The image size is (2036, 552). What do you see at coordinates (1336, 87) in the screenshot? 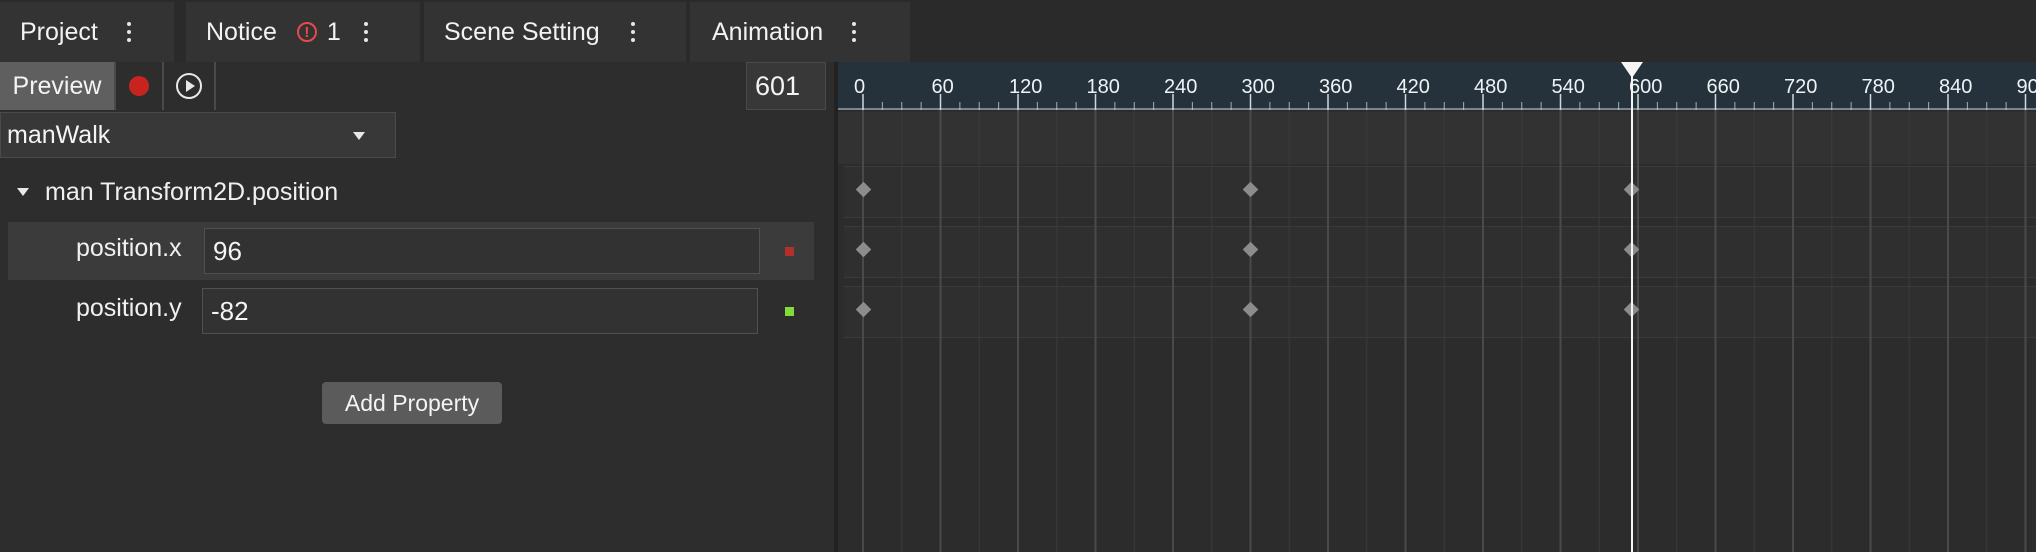
I see `ruler-tick-label: 360` at bounding box center [1336, 87].